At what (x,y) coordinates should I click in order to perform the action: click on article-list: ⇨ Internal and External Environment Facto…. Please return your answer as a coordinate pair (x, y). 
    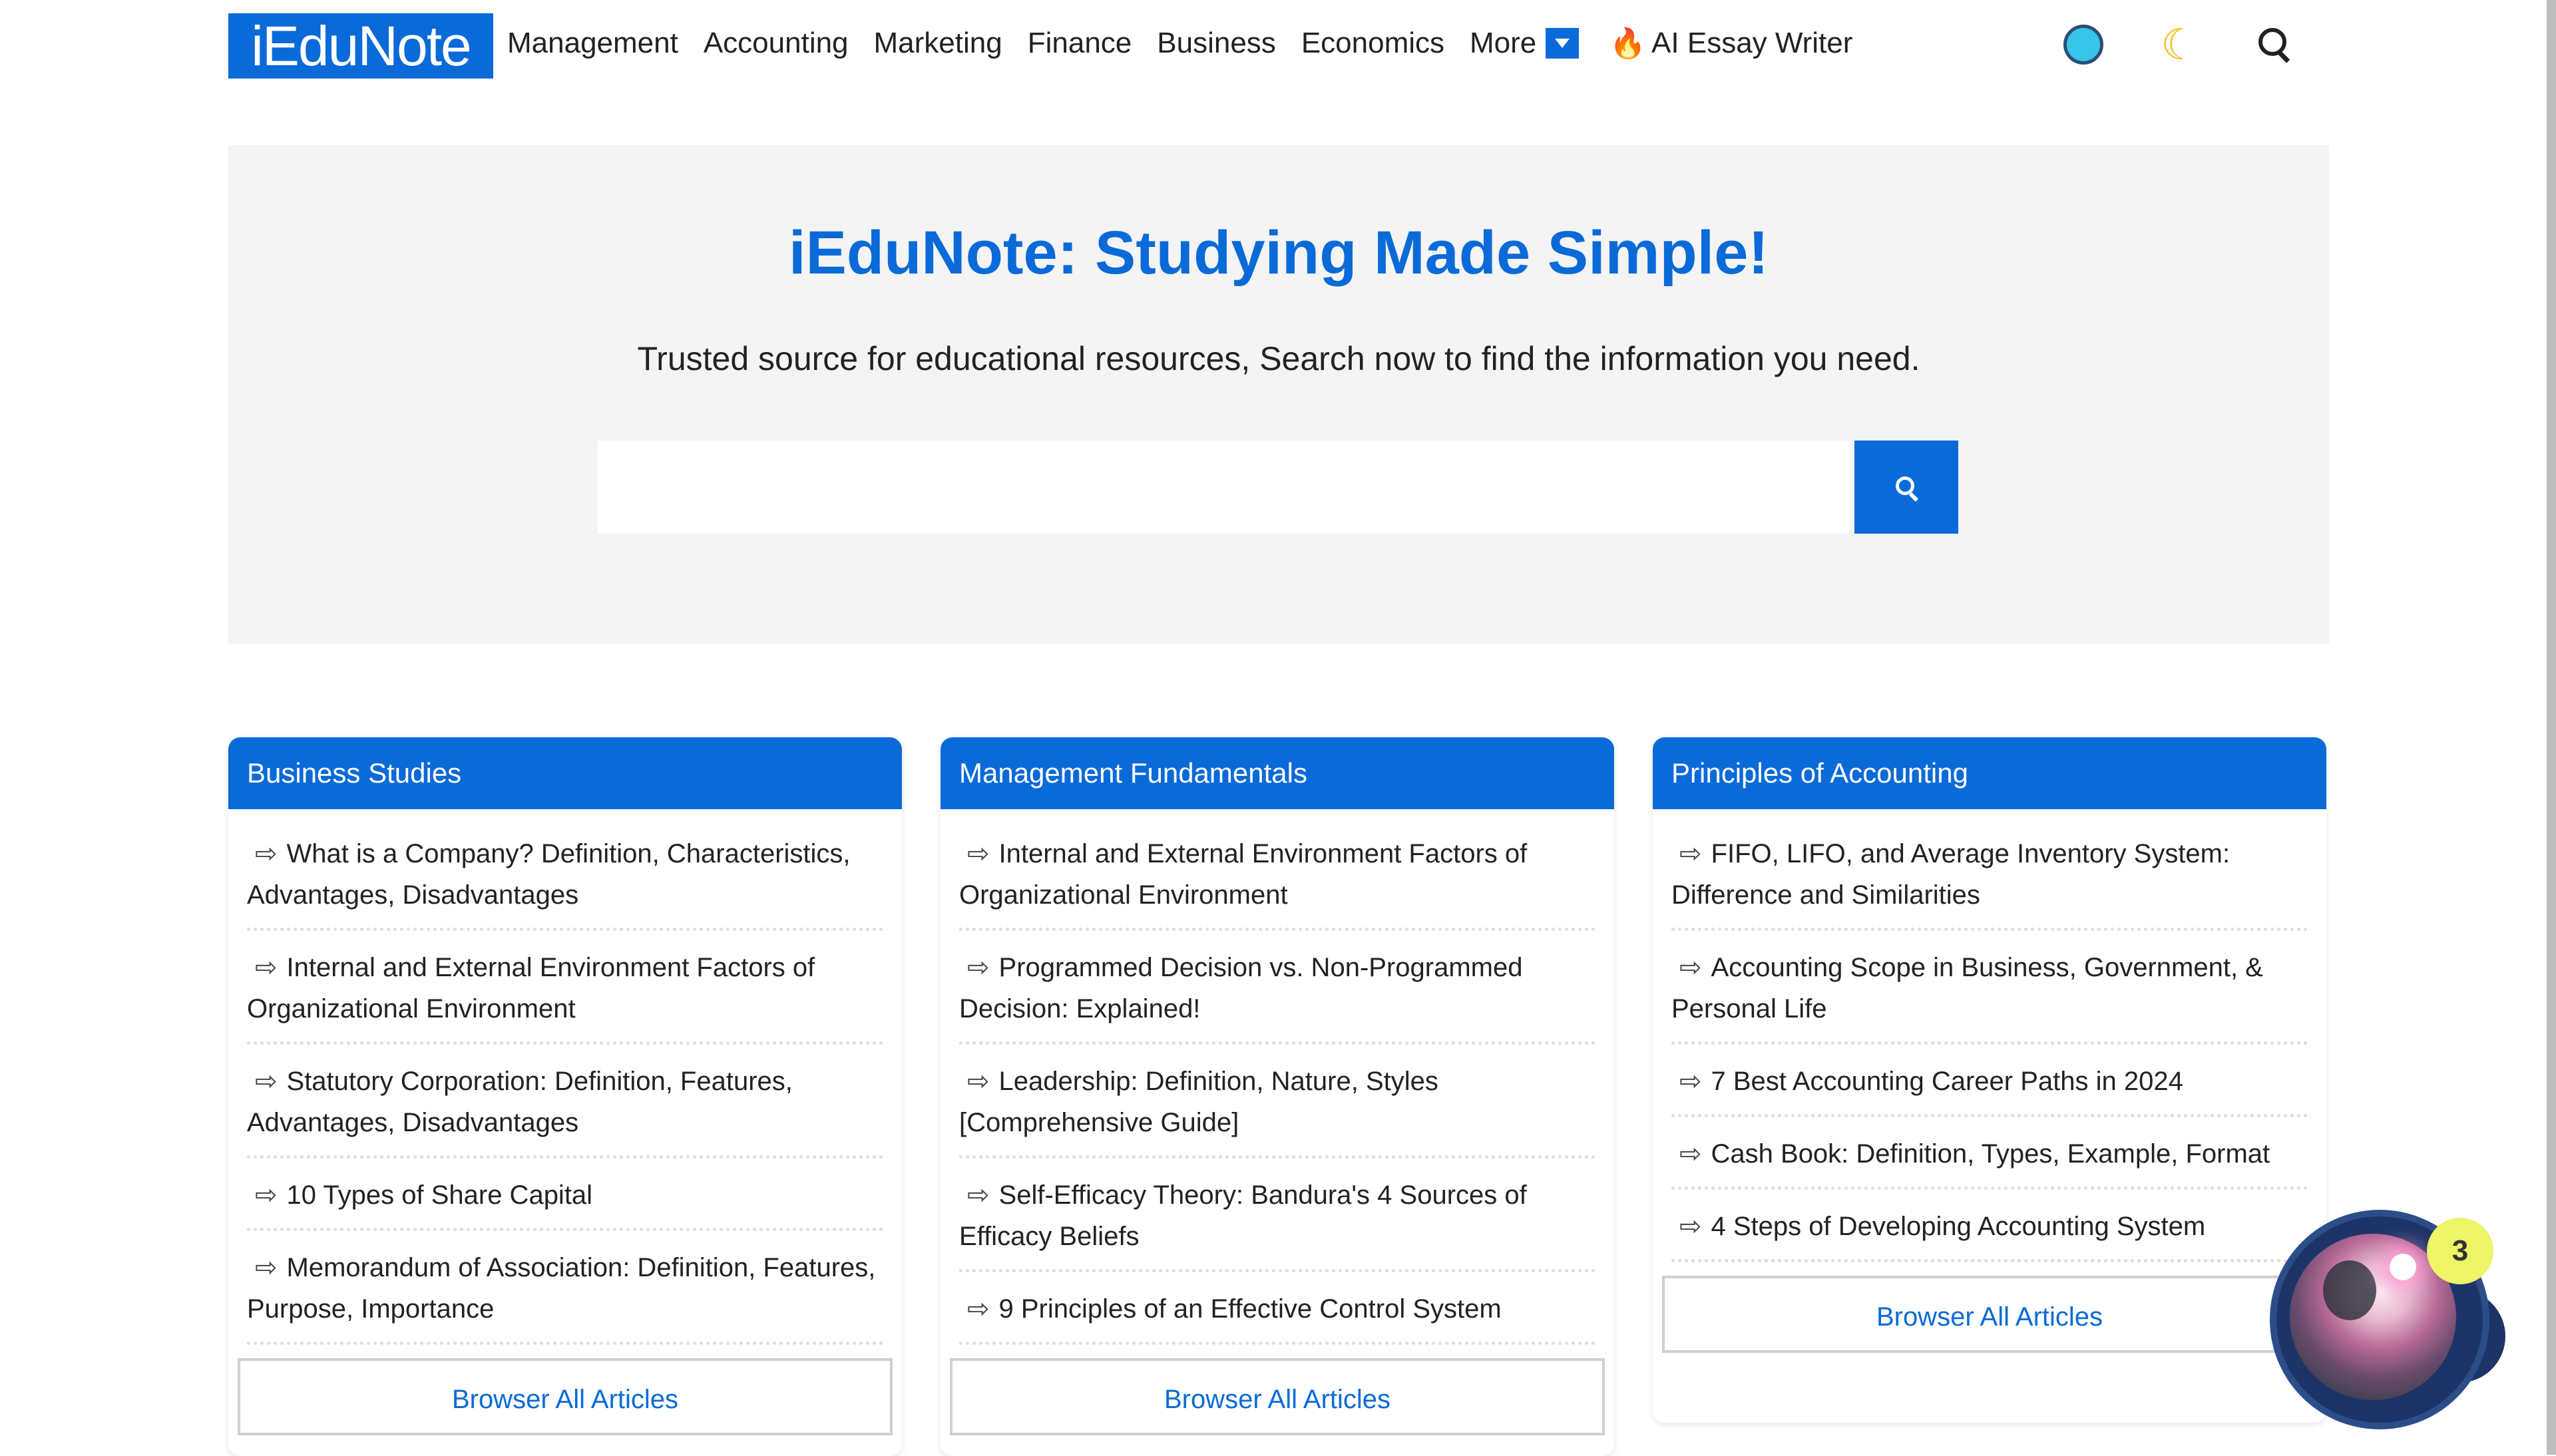
    Looking at the image, I should click on (1277, 1077).